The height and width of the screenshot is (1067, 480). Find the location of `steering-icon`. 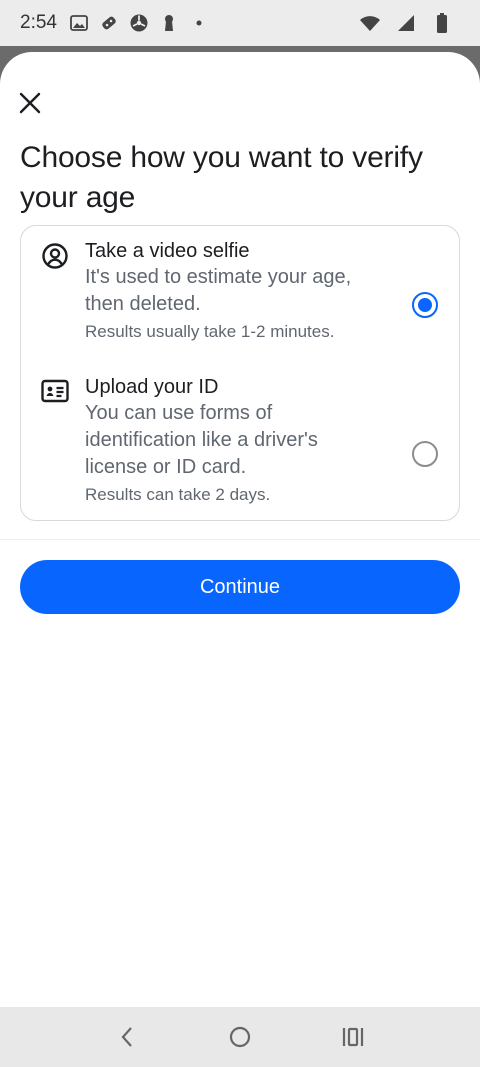

steering-icon is located at coordinates (139, 23).